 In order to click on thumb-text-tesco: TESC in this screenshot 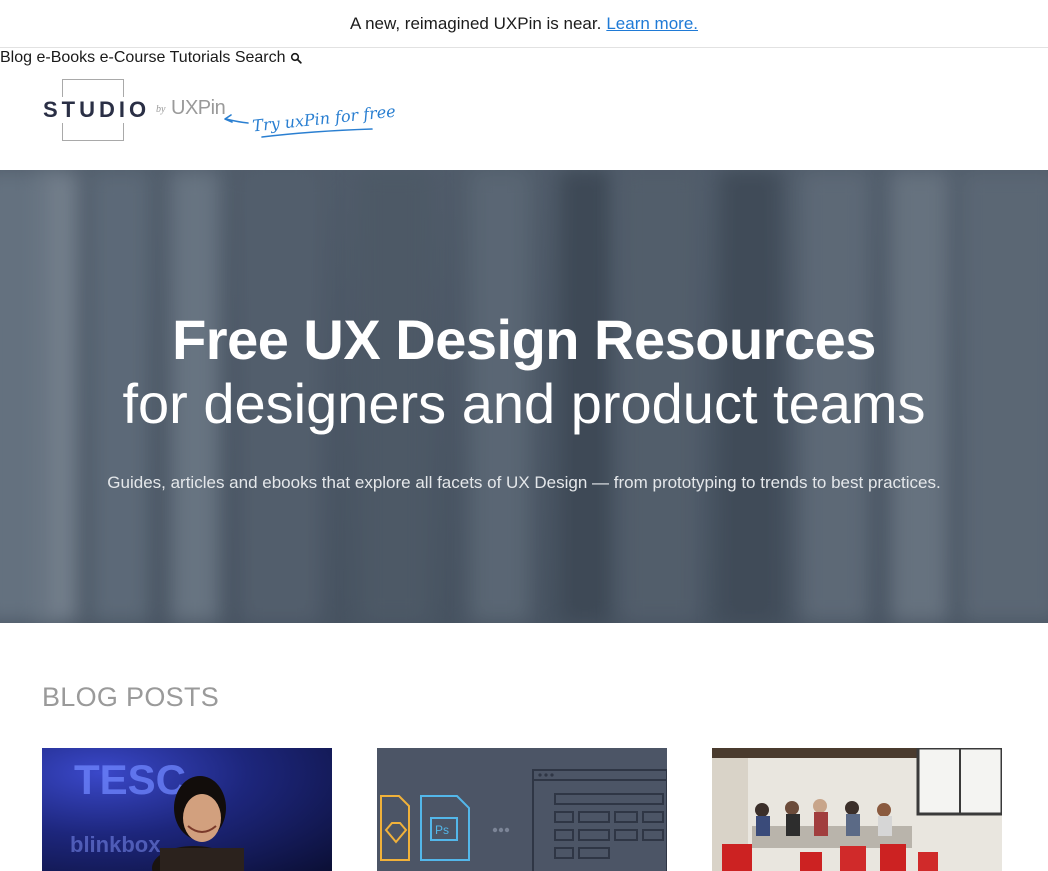, I will do `click(130, 779)`.